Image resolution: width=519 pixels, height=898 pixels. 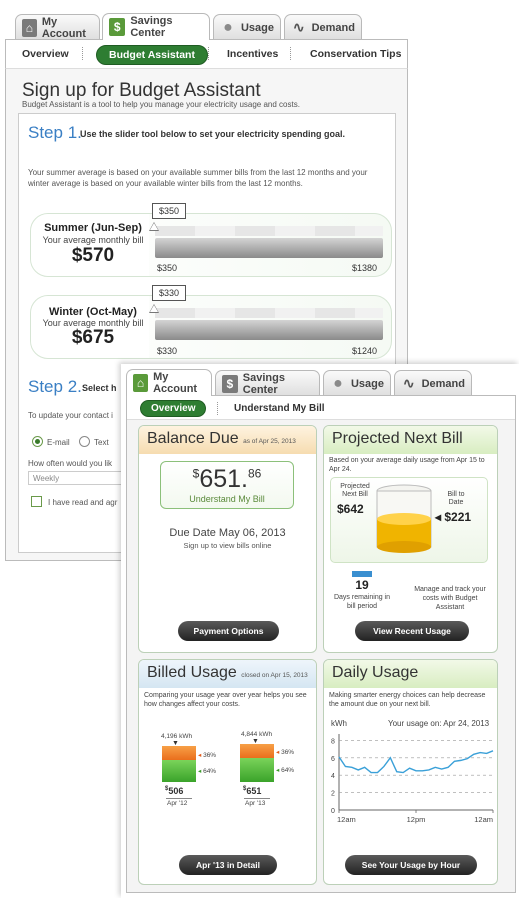 What do you see at coordinates (179, 753) in the screenshot?
I see `year1-peak-bar` at bounding box center [179, 753].